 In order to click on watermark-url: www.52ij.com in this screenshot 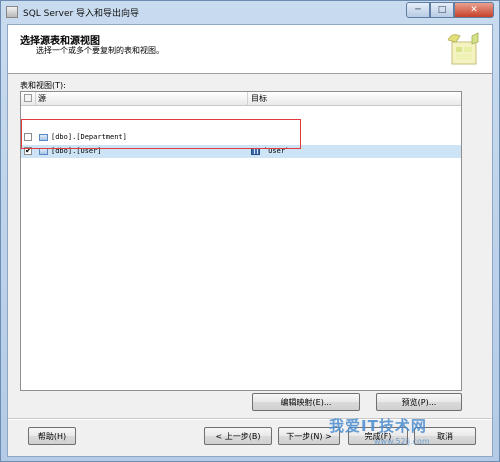, I will do `click(402, 441)`.